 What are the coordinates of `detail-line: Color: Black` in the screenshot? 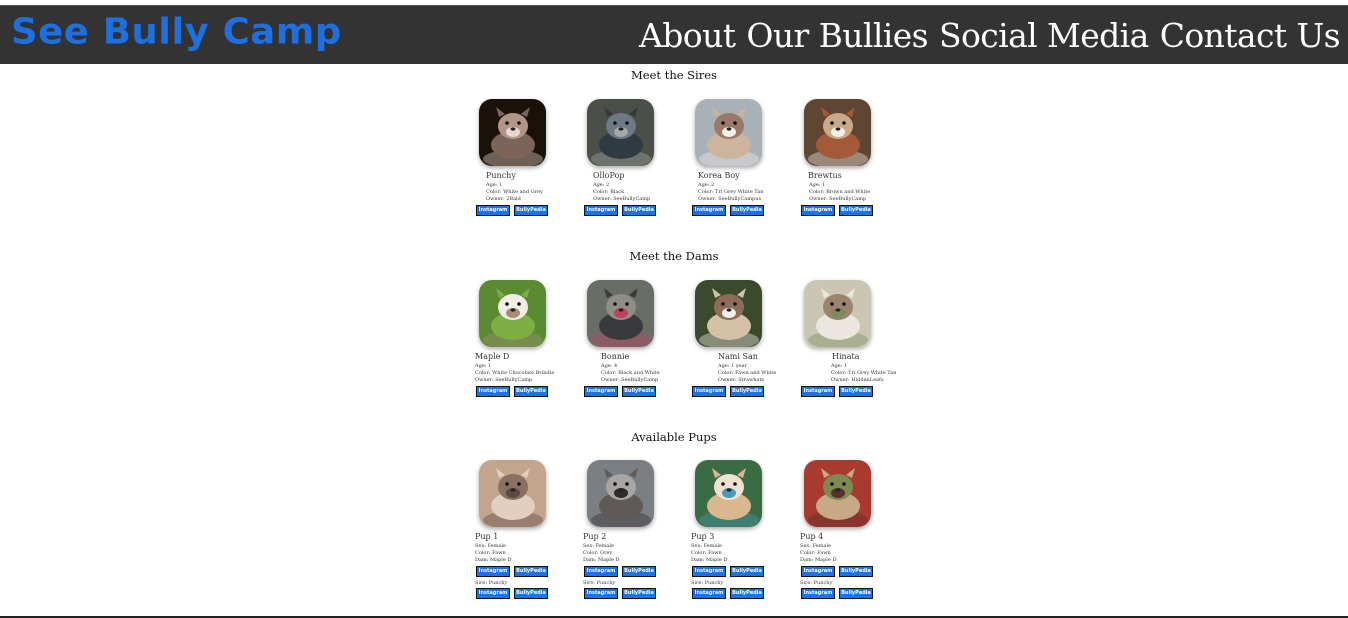 It's located at (609, 192).